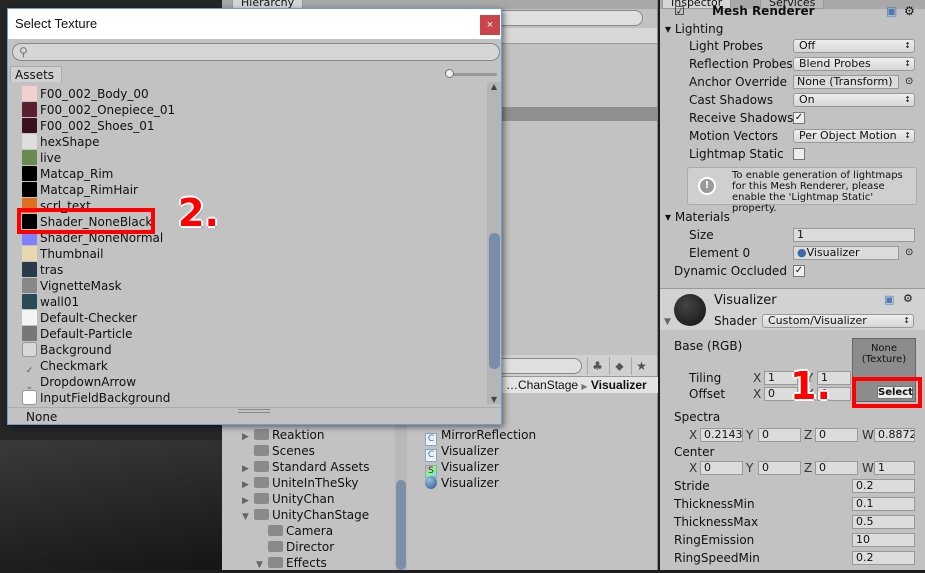 Image resolution: width=925 pixels, height=573 pixels. Describe the element at coordinates (846, 82) in the screenshot. I see `anchor-override-field: None (Transform)` at that location.